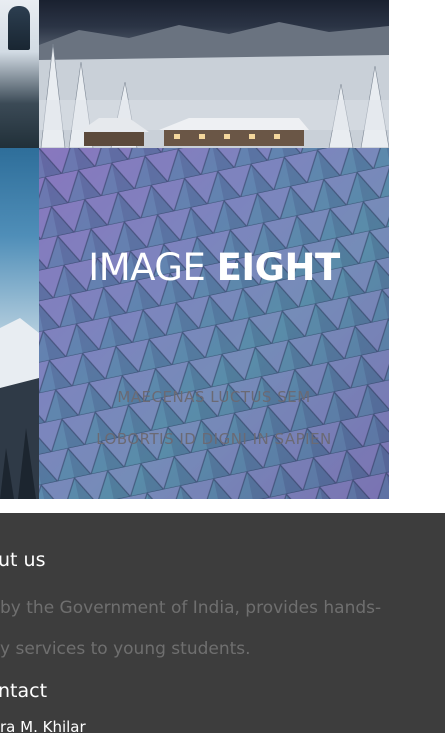 The height and width of the screenshot is (736, 445). What do you see at coordinates (214, 397) in the screenshot?
I see `tile-caption-line-1: MAECENAS LUCTUS SEM` at bounding box center [214, 397].